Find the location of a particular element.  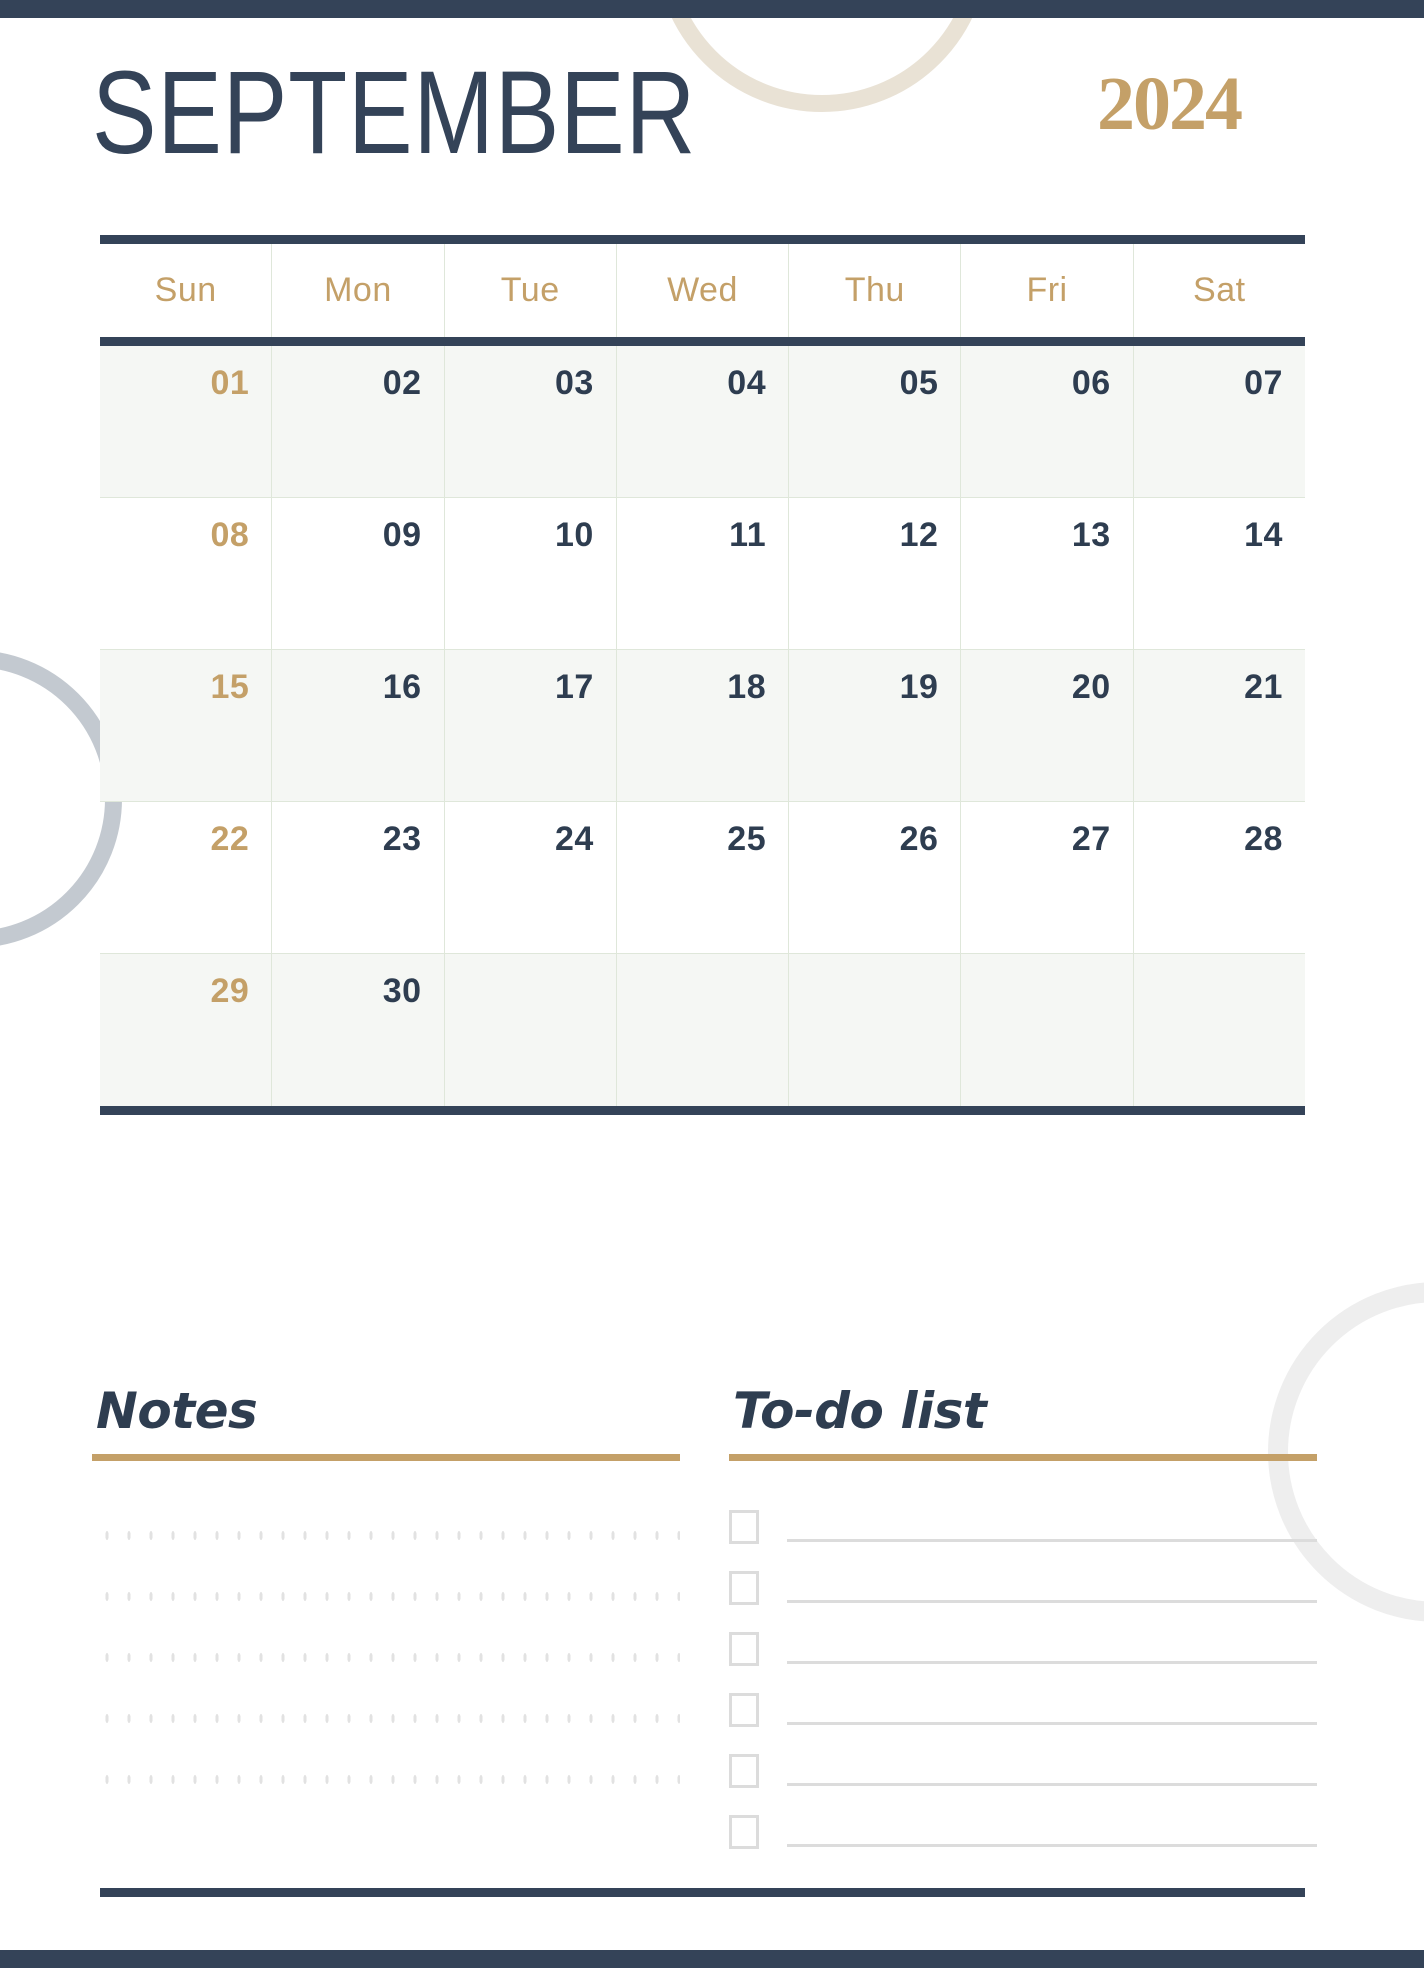

month-title: SEPTEMBER is located at coordinates (394, 113).